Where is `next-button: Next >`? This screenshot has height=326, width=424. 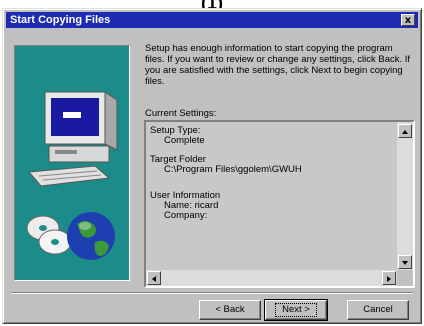 next-button: Next > is located at coordinates (296, 310).